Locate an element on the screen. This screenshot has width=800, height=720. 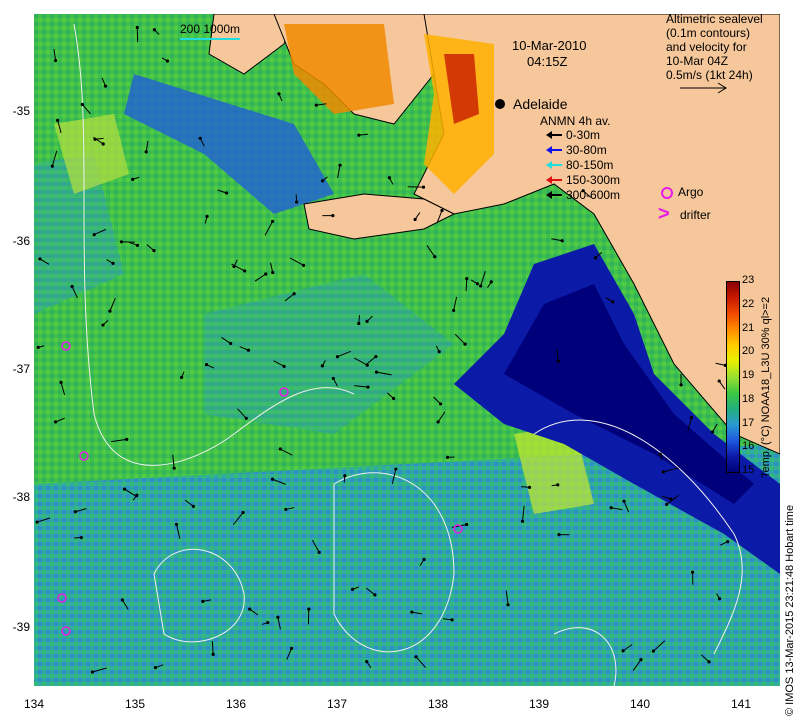
legend-header-line: 0.5m/s (1kt 24h) is located at coordinates (709, 75).